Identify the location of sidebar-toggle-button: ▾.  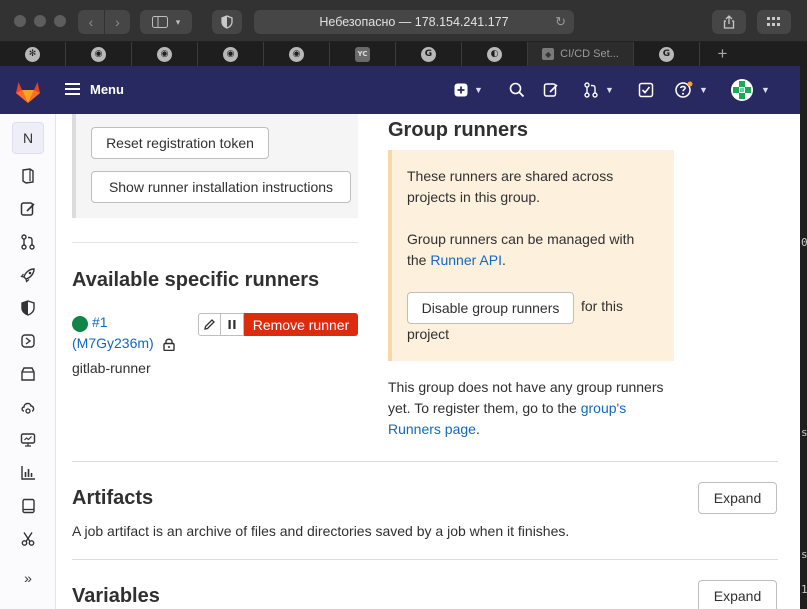
(166, 22).